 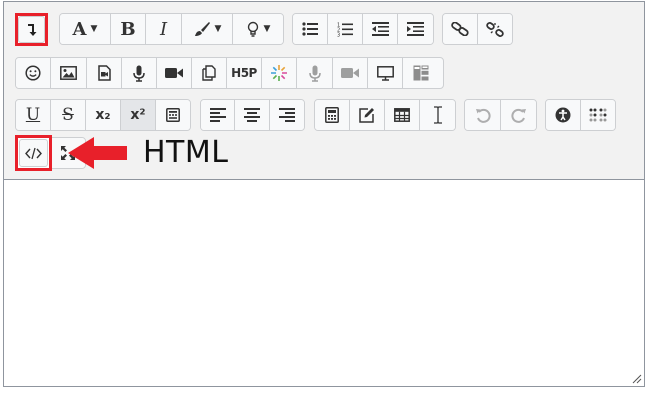 I want to click on show-more-buttons-button, so click(x=31, y=29).